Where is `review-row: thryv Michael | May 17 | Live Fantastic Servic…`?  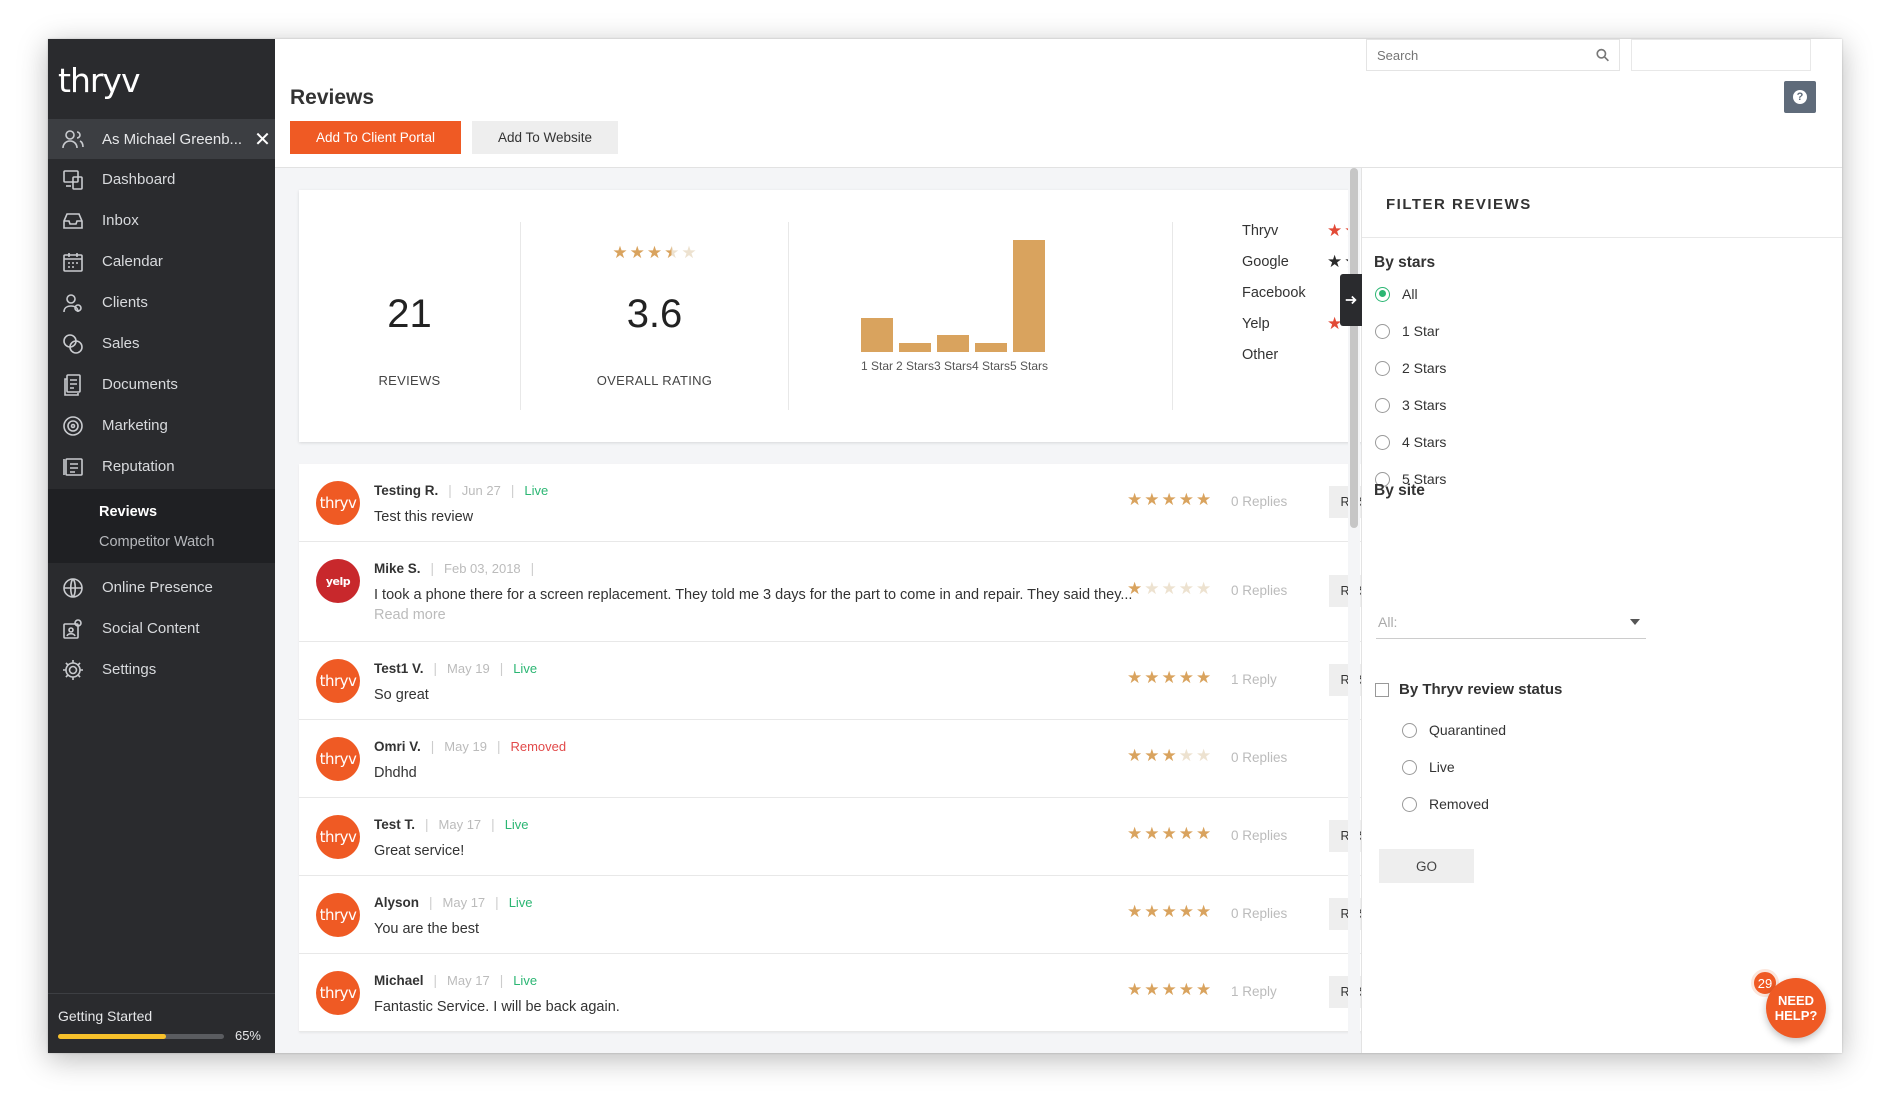
review-row: thryv Michael | May 17 | Live Fantastic Servic… is located at coordinates (903, 993).